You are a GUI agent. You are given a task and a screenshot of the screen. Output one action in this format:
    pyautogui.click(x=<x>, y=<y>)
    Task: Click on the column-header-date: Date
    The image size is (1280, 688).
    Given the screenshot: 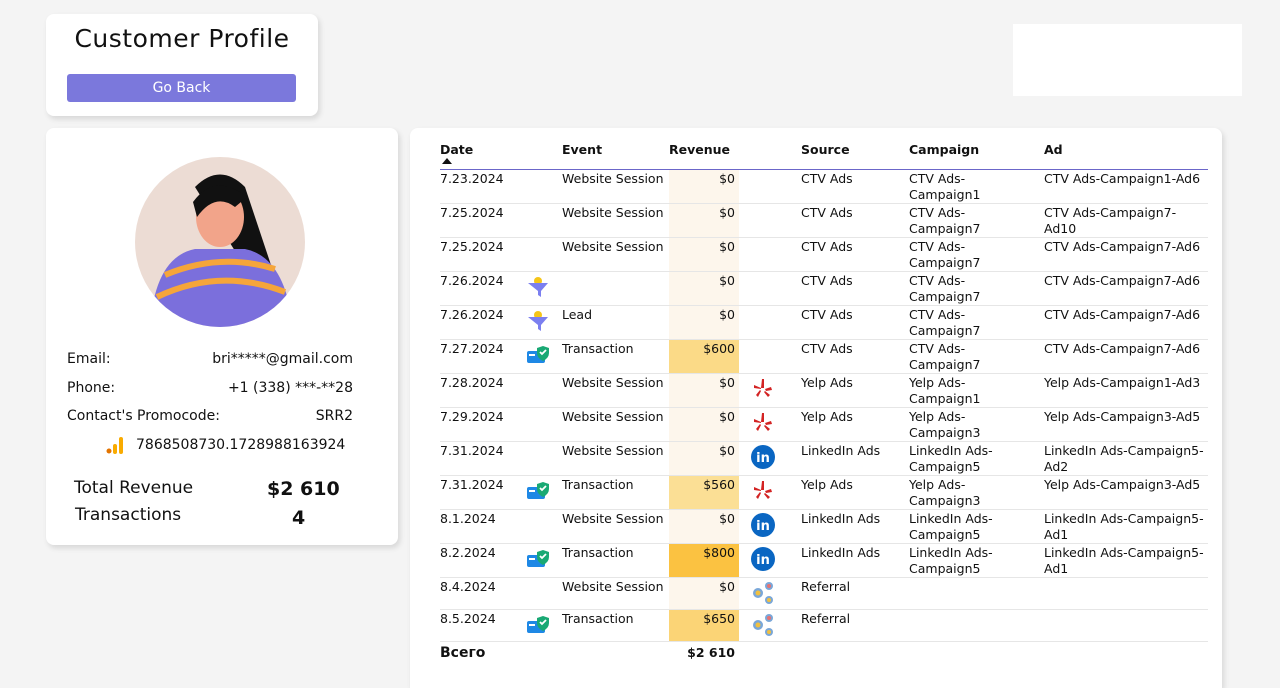 What is the action you would take?
    pyautogui.click(x=483, y=155)
    